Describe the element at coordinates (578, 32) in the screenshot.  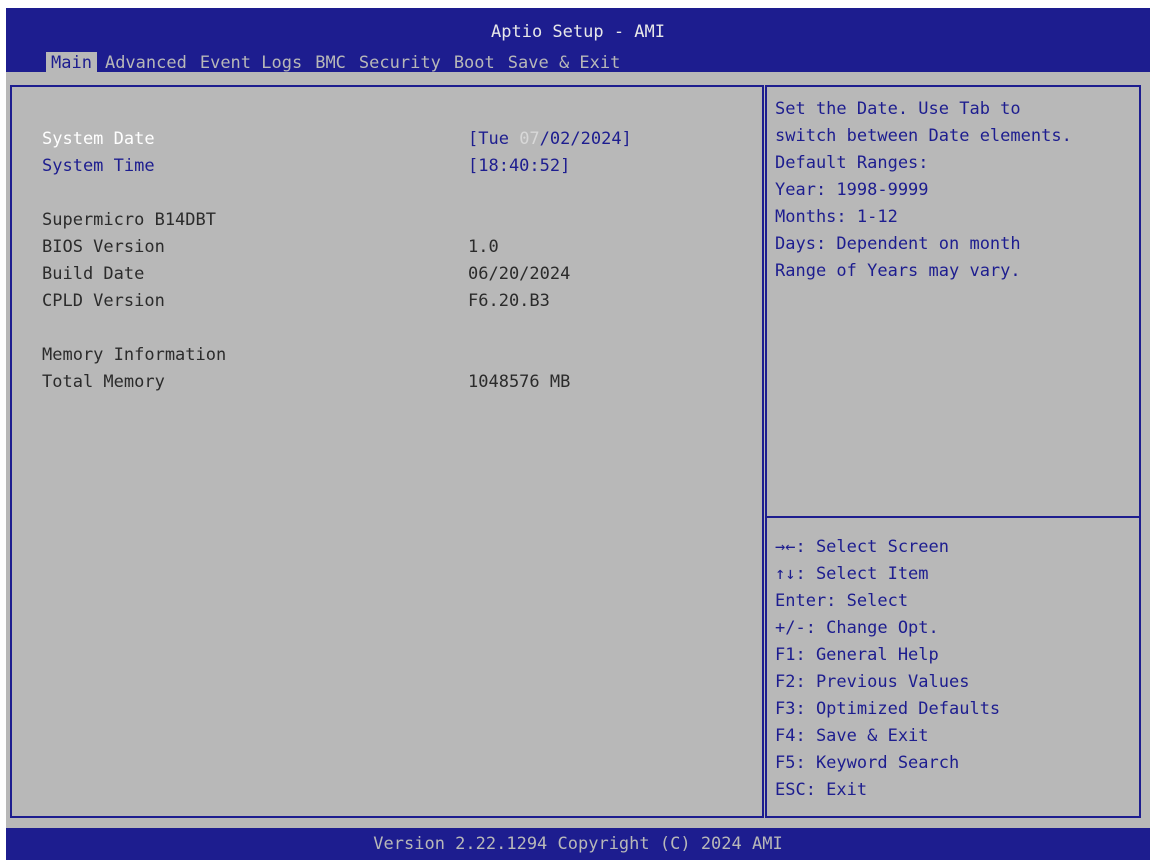
I see `app-title: Aptio Setup - AMI` at that location.